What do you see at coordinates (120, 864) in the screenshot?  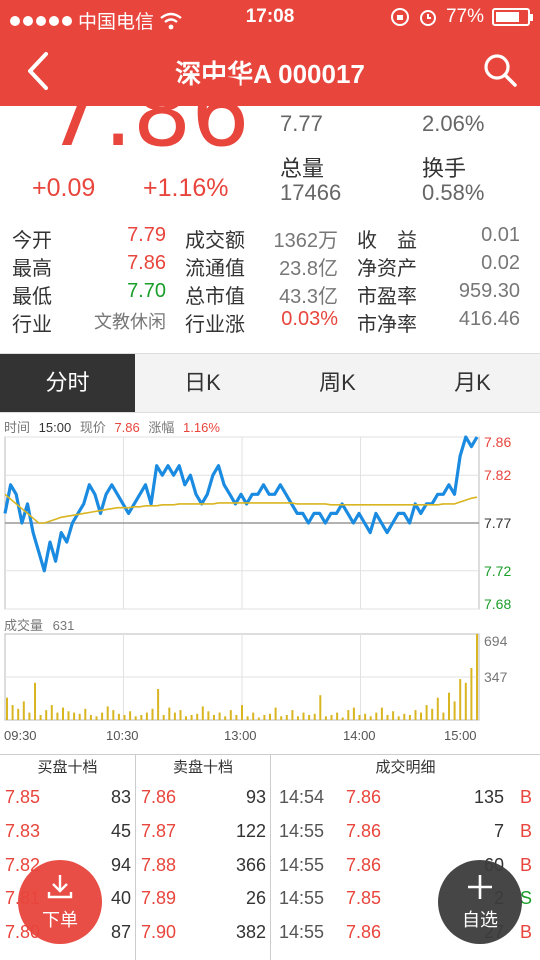 I see `buy-volume: 94` at bounding box center [120, 864].